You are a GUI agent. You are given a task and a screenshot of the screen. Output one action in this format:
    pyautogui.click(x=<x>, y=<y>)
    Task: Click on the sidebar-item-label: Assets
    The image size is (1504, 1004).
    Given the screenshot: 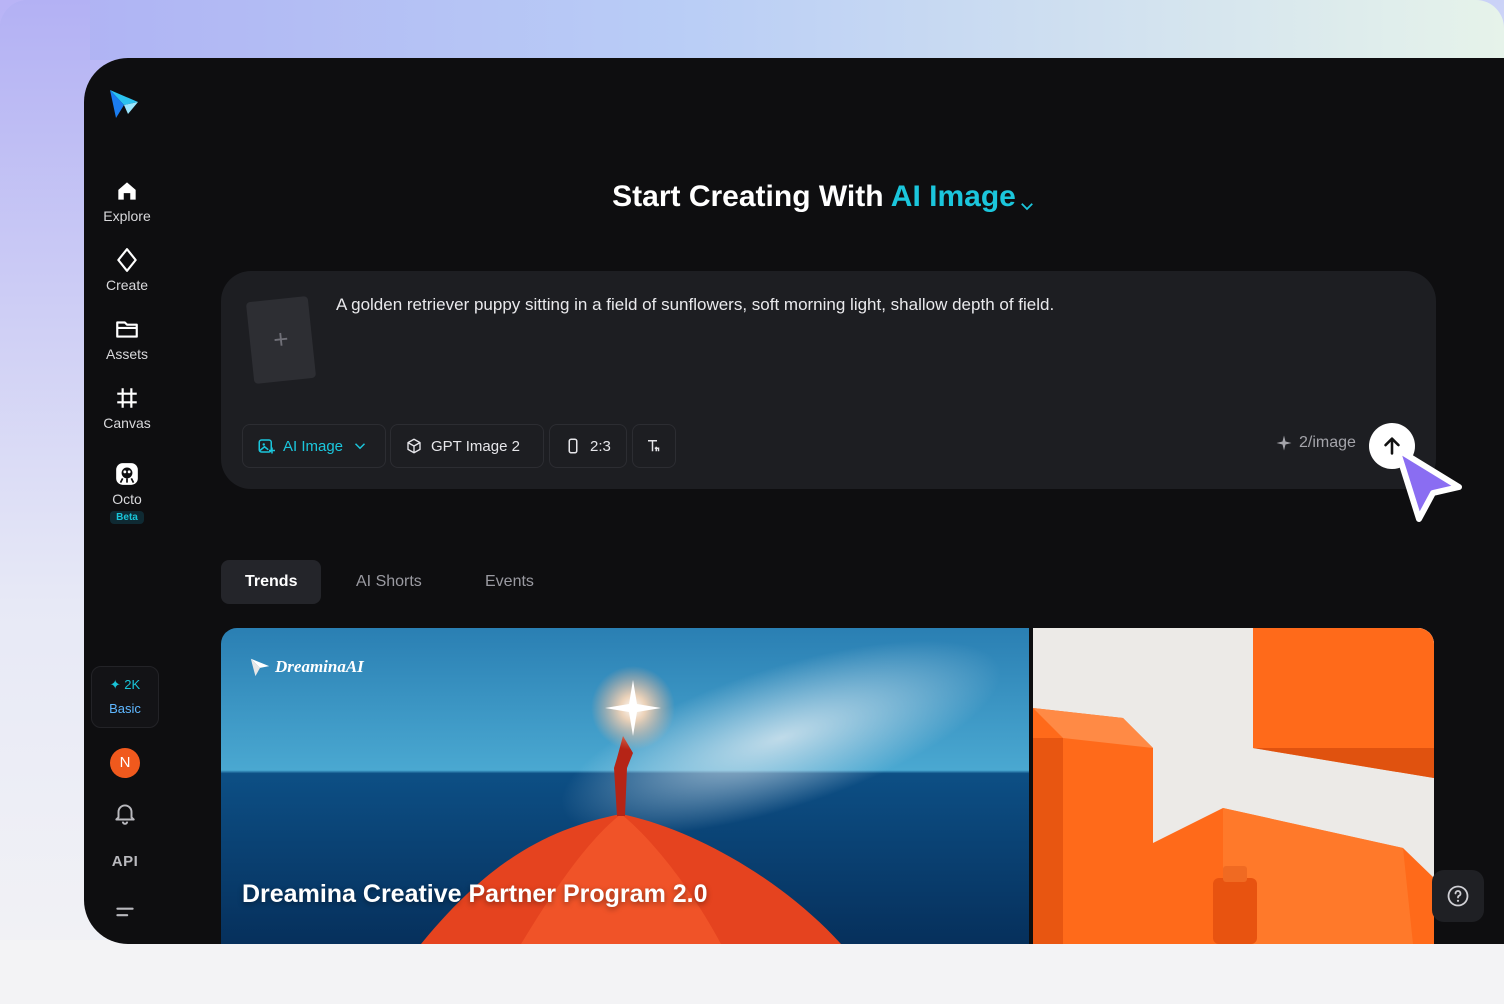 What is the action you would take?
    pyautogui.click(x=126, y=354)
    